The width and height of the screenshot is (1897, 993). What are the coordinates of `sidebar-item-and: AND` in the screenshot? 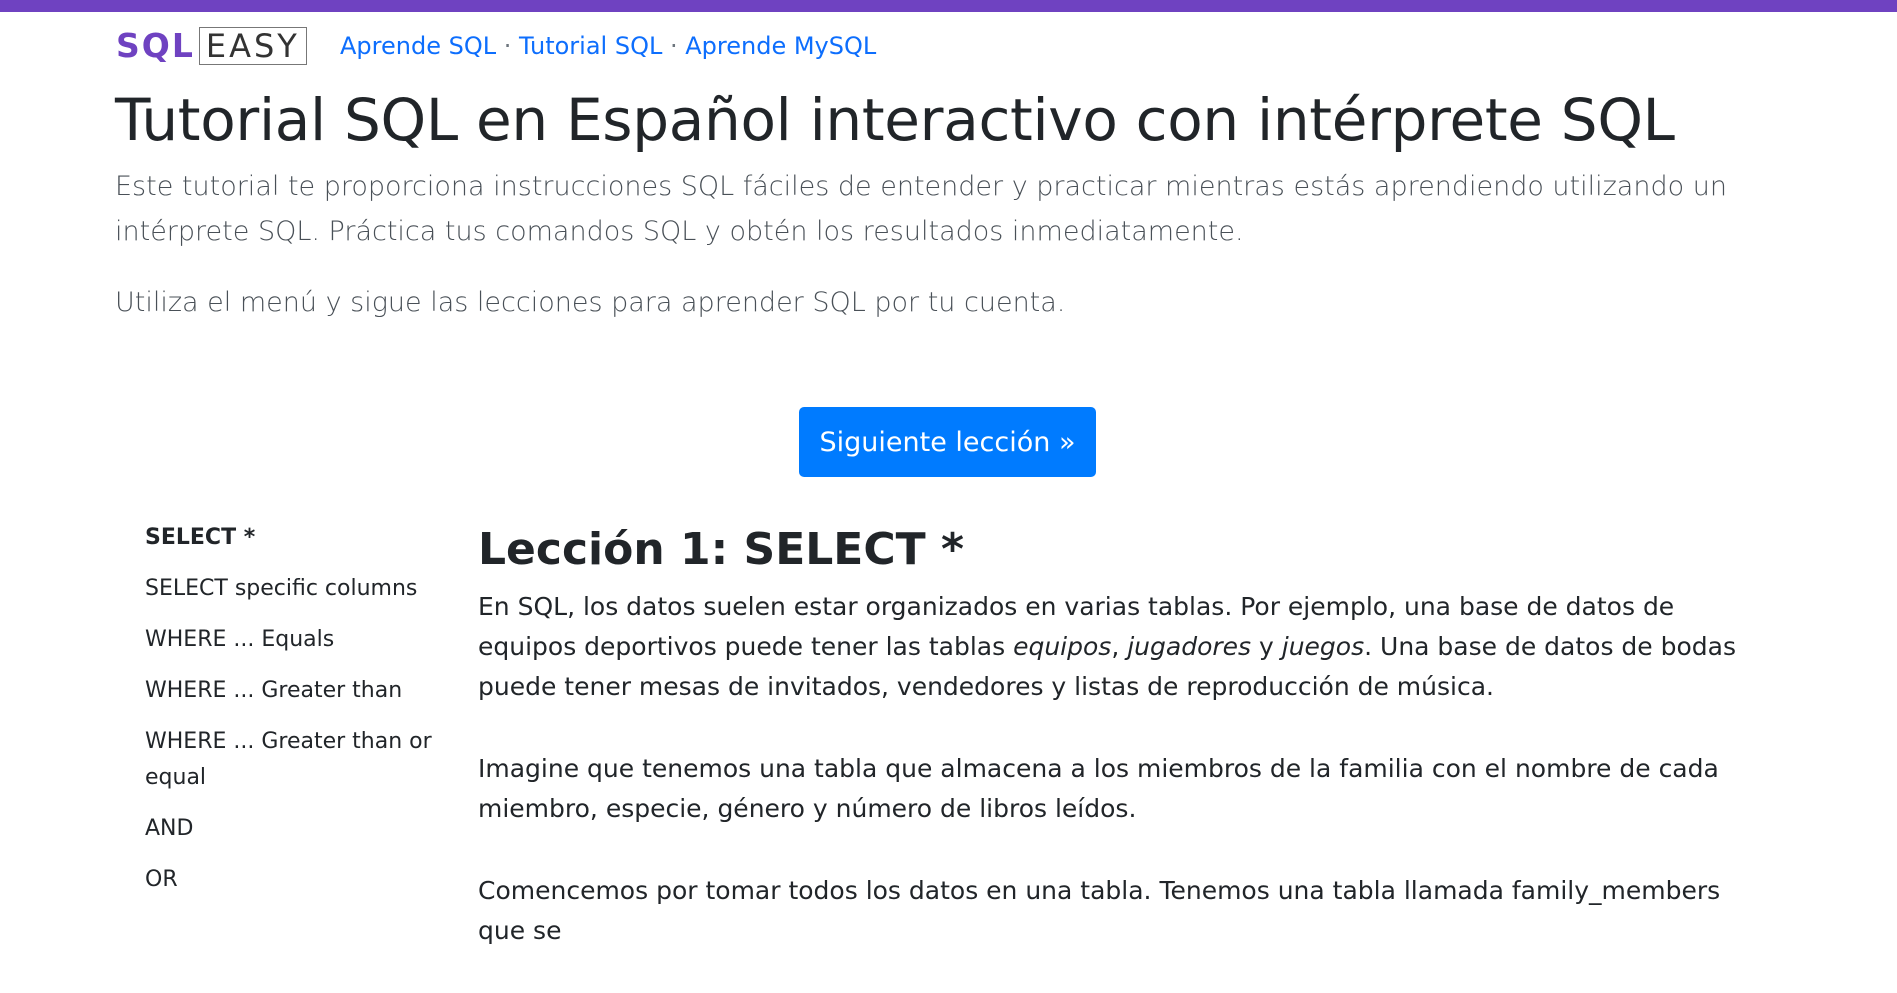 It's located at (295, 829).